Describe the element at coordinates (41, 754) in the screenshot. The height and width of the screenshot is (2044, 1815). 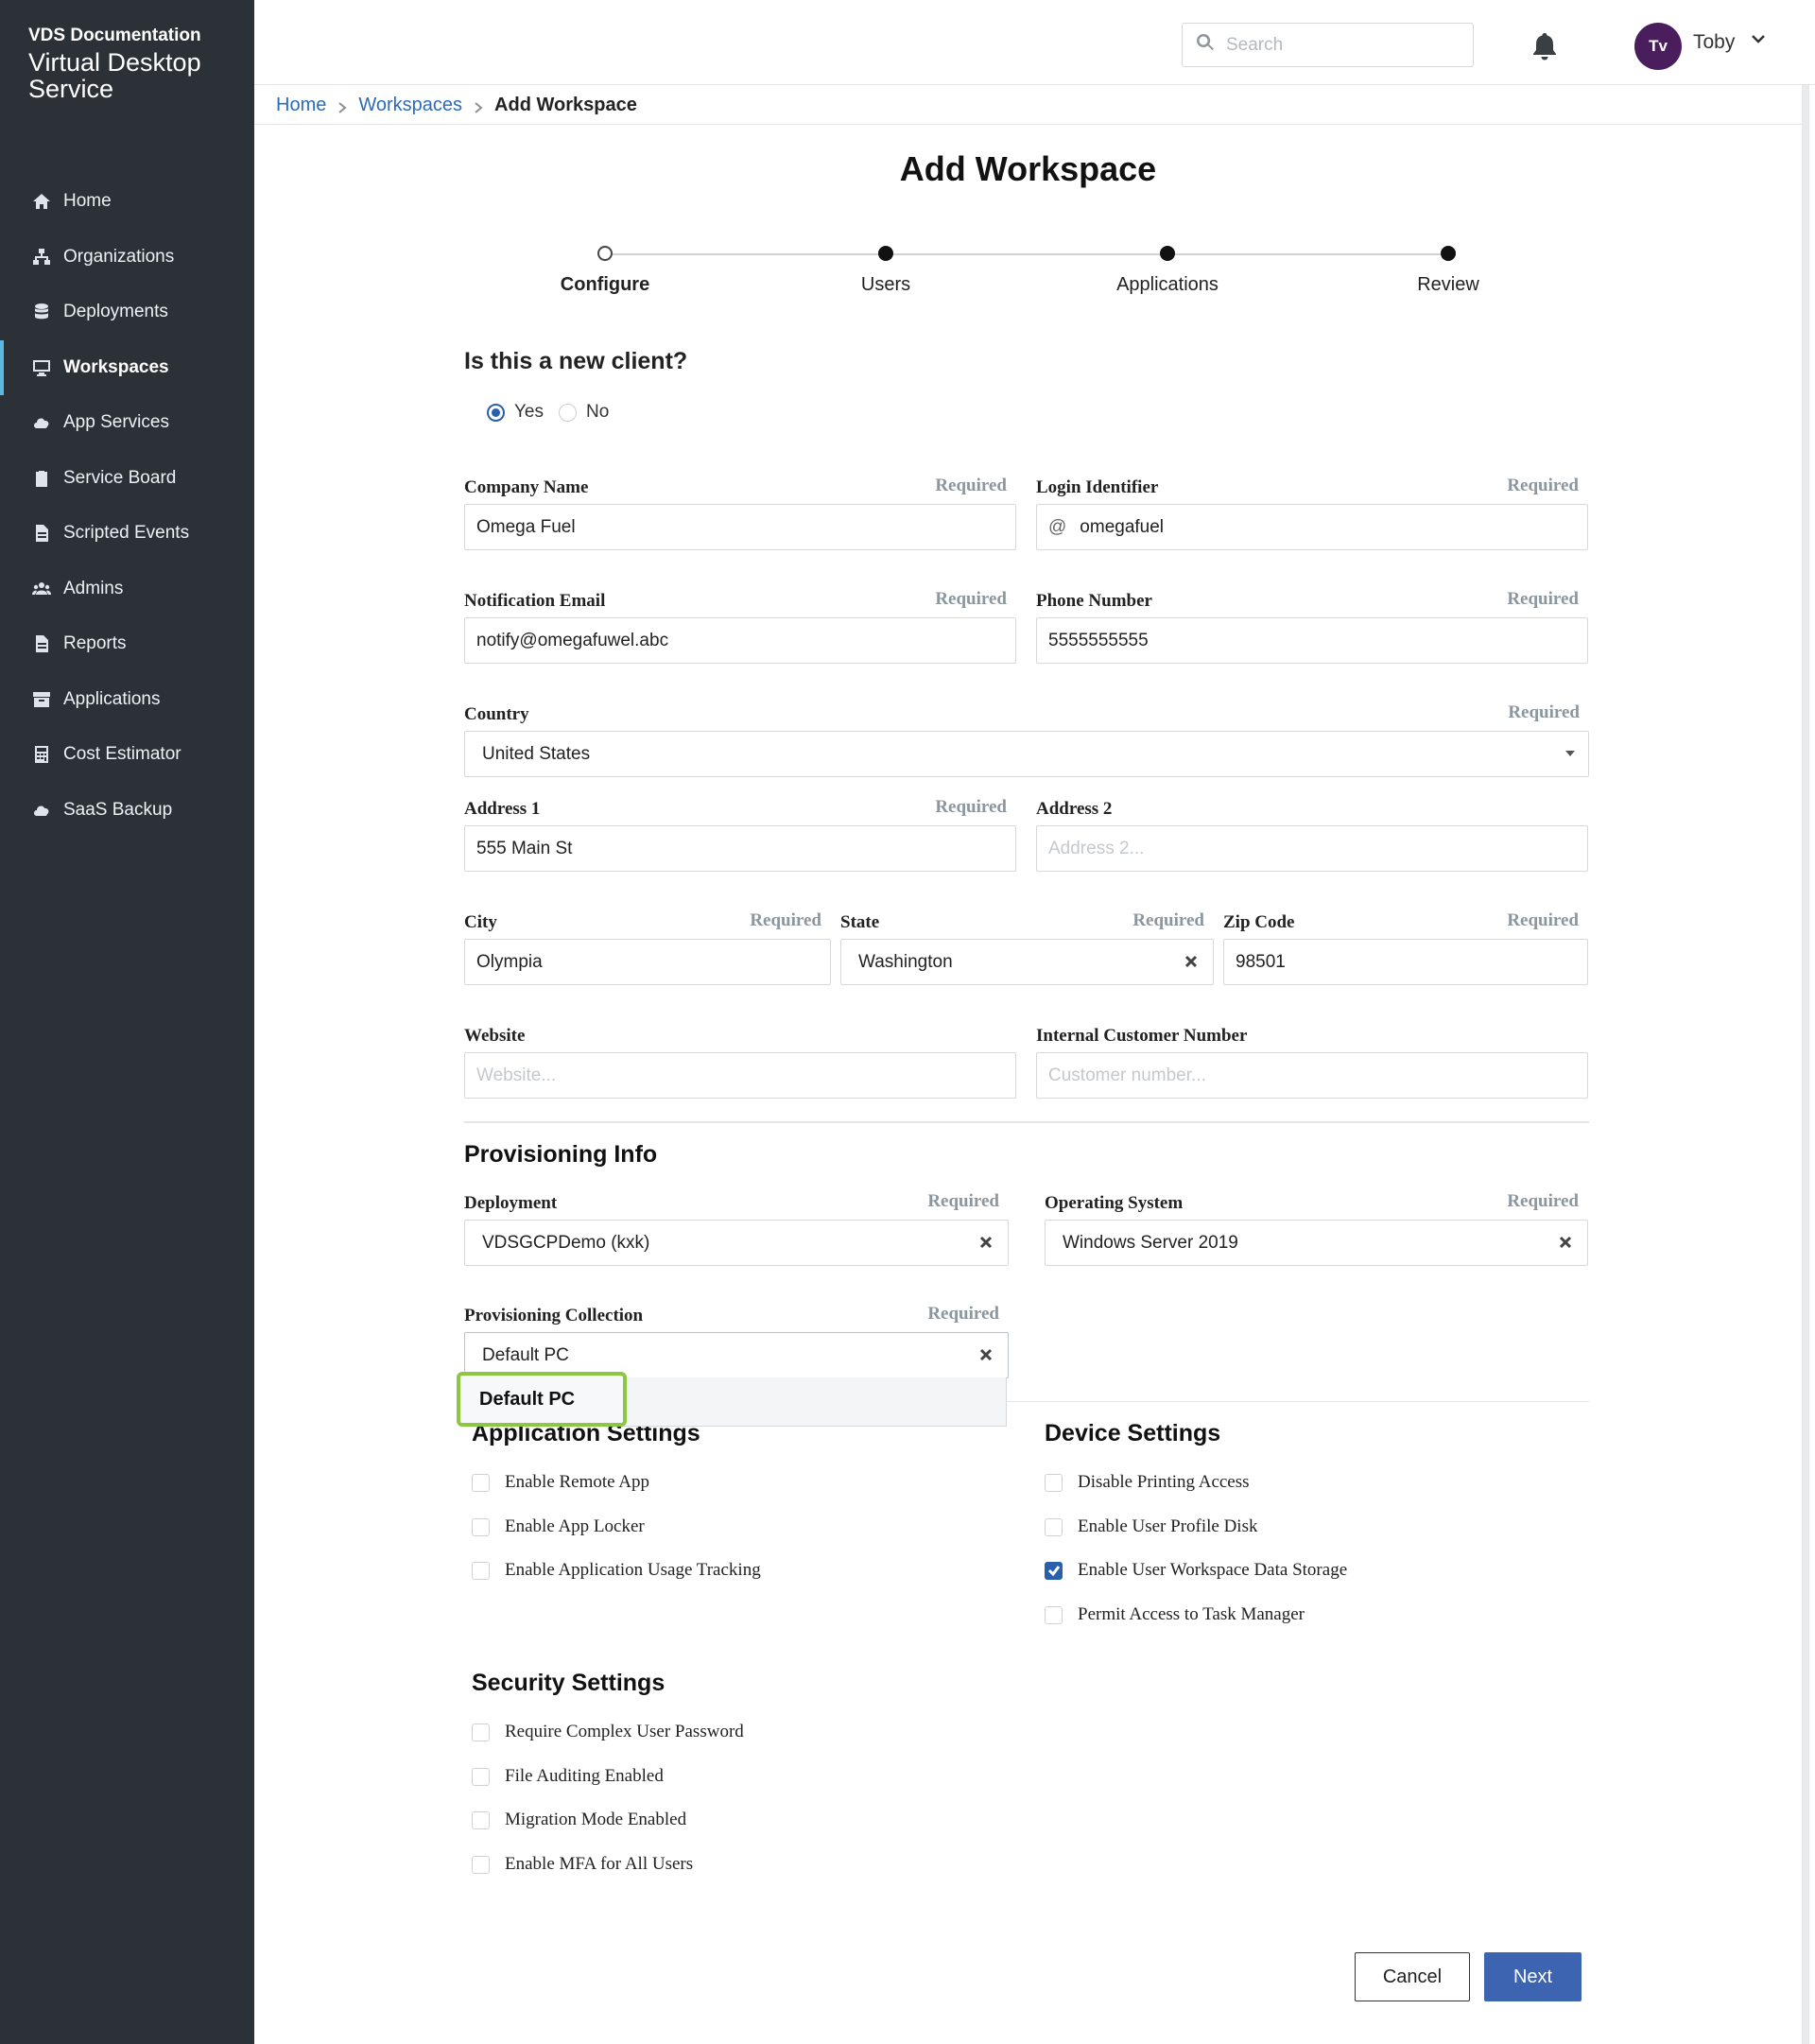
I see `calculator-icon` at that location.